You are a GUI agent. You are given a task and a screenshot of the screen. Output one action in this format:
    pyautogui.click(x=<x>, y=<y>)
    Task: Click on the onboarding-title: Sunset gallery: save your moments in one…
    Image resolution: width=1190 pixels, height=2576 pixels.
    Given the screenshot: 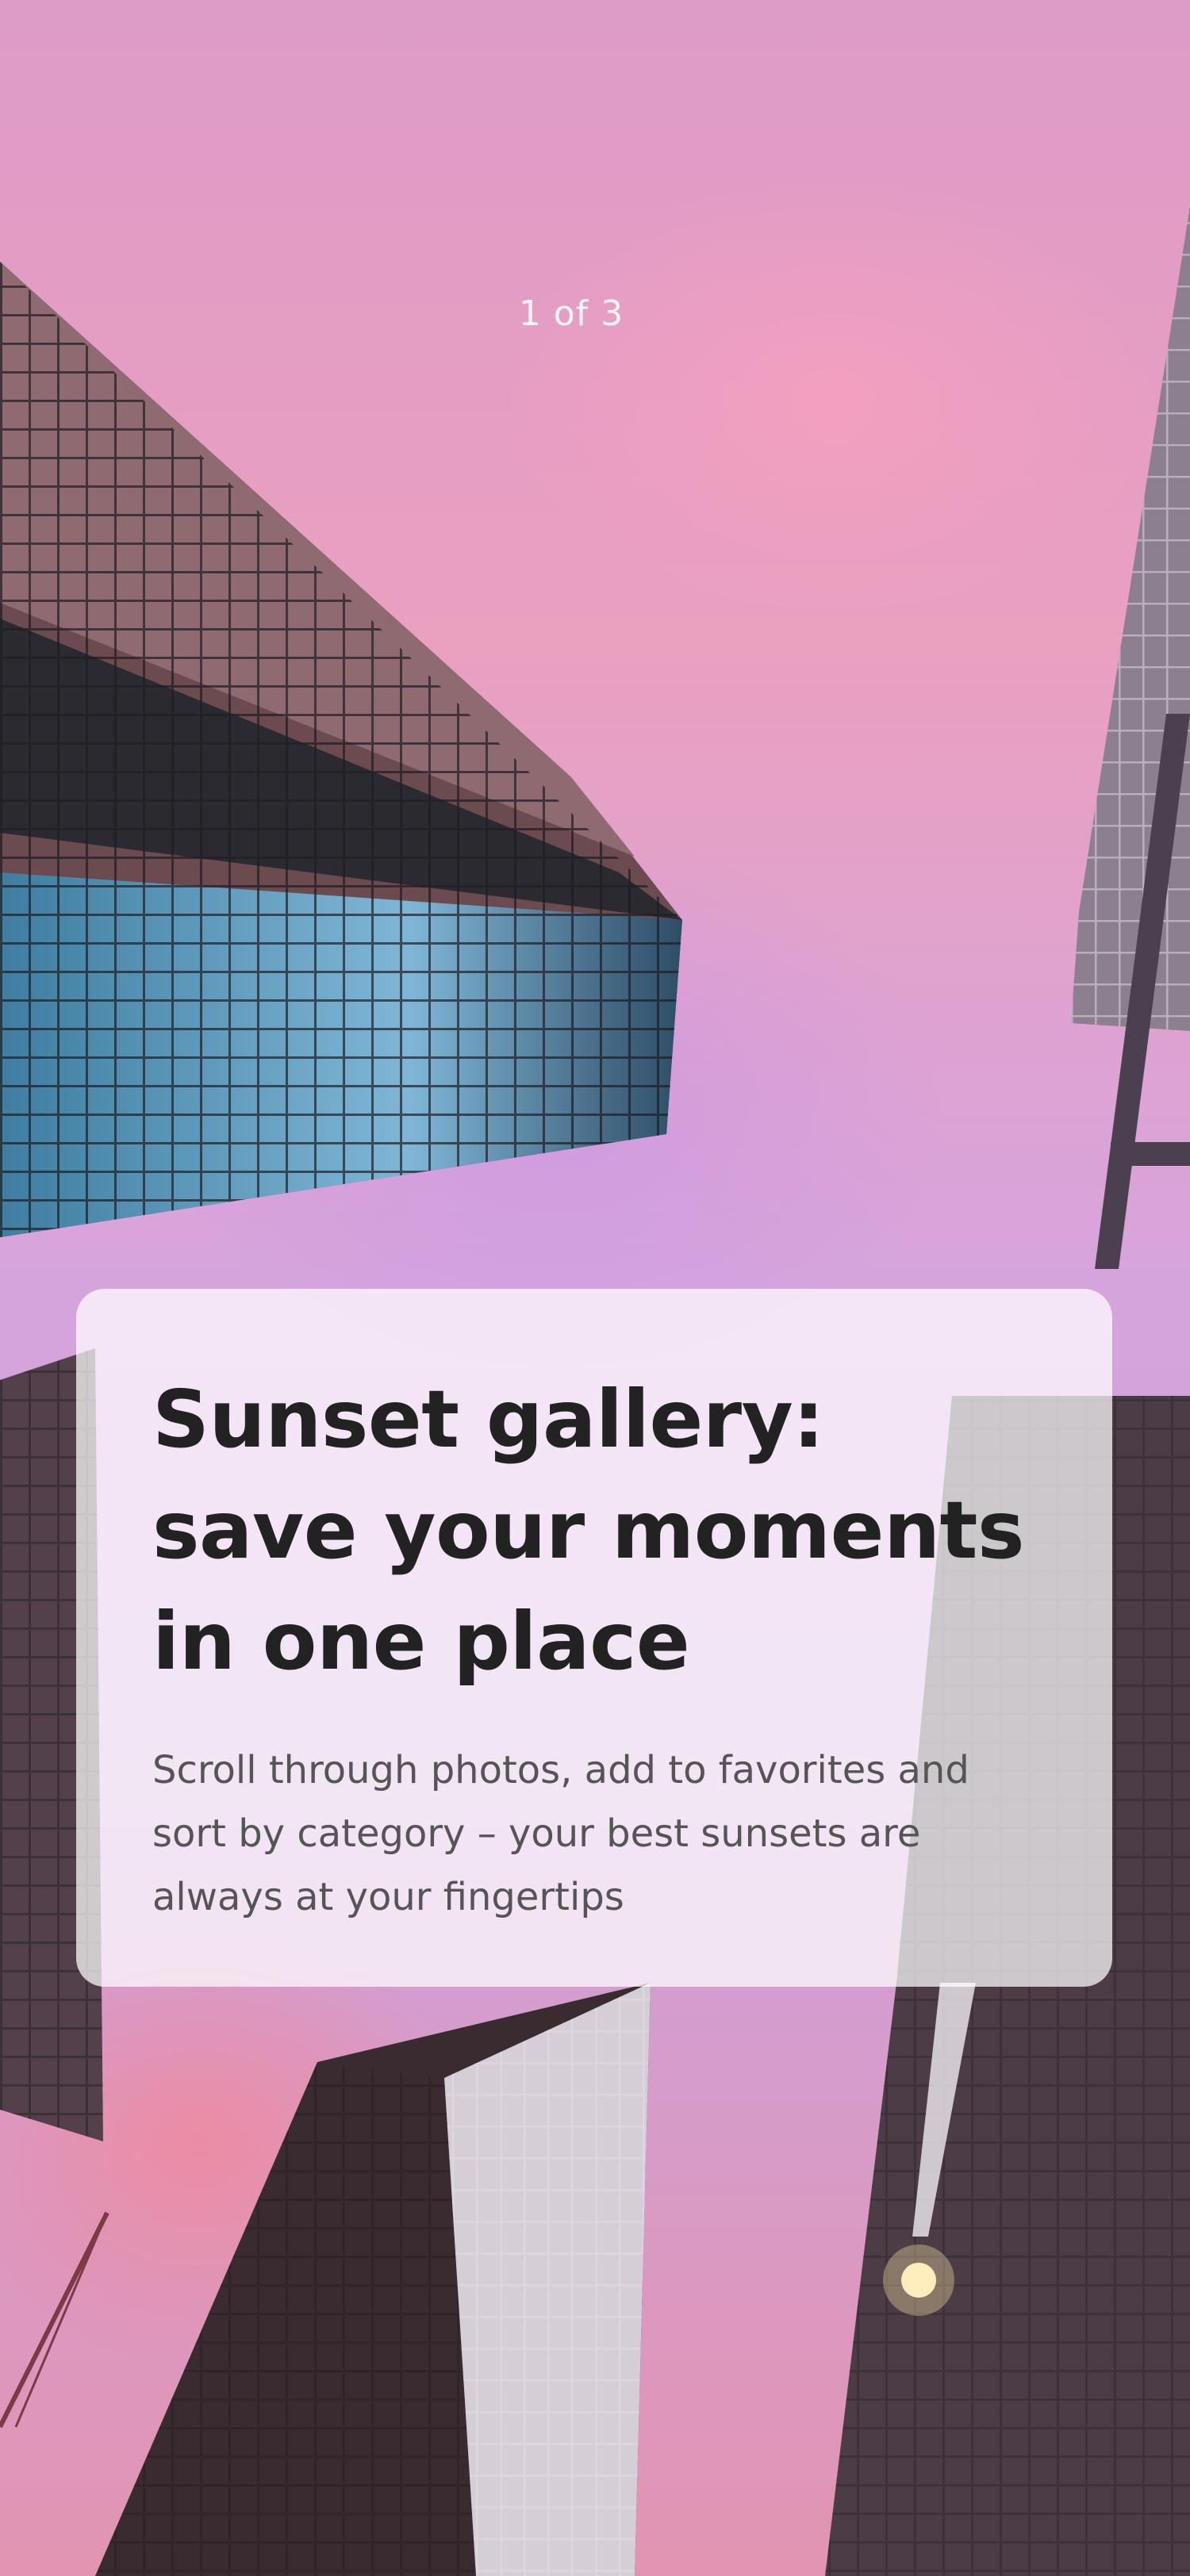 What is the action you would take?
    pyautogui.click(x=588, y=1531)
    